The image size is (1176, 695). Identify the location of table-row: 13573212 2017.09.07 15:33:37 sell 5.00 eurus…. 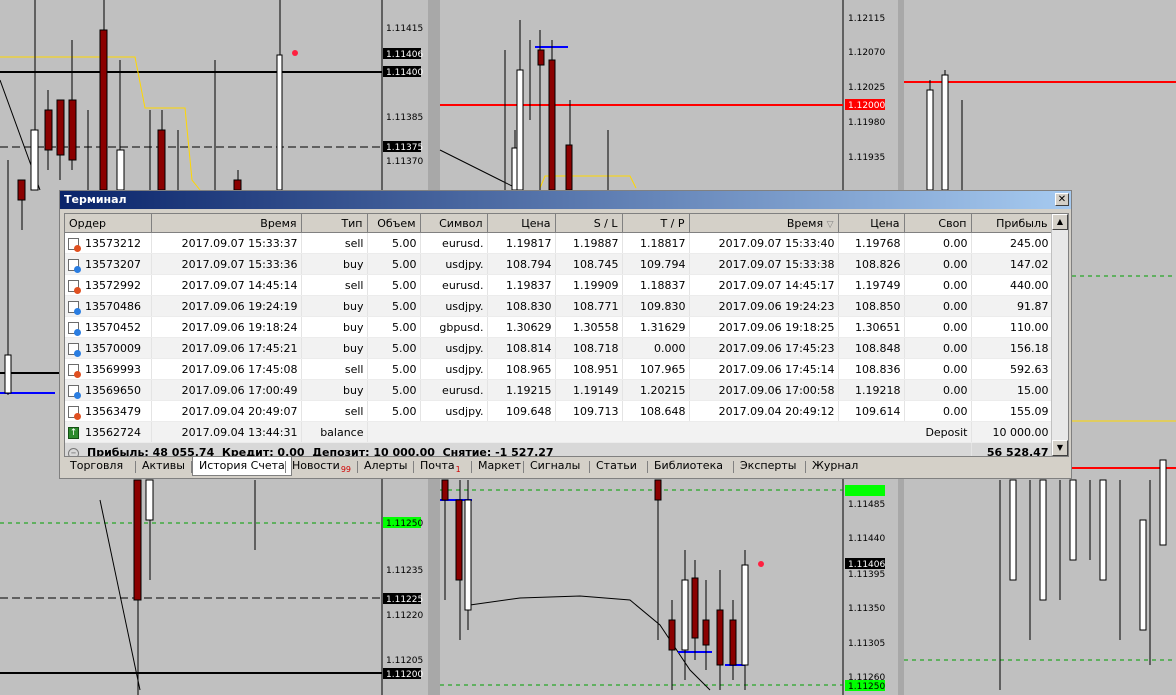
(559, 243).